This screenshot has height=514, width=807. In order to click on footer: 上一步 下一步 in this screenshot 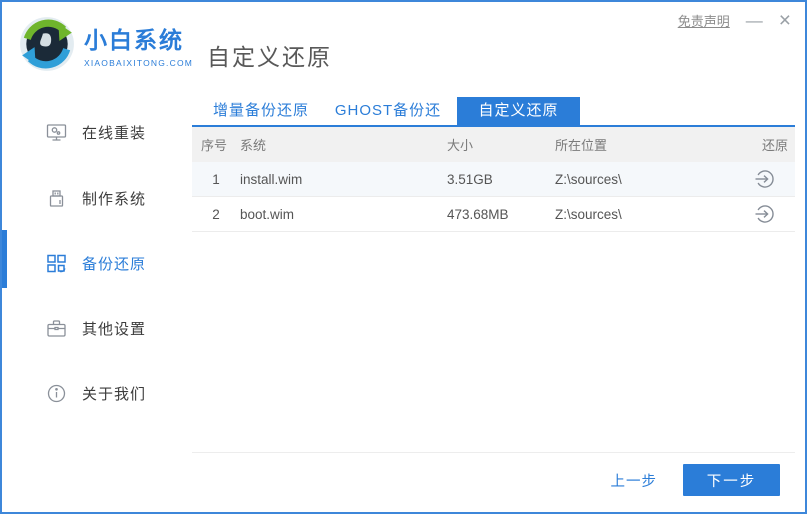, I will do `click(695, 480)`.